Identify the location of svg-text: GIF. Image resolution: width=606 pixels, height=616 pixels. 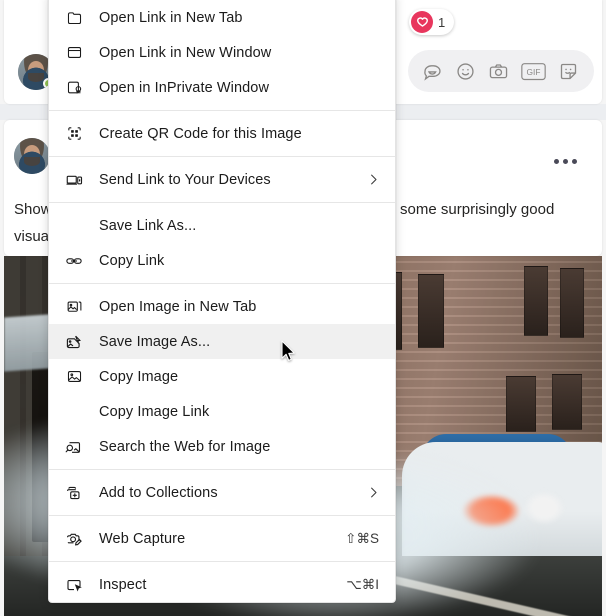
(534, 71).